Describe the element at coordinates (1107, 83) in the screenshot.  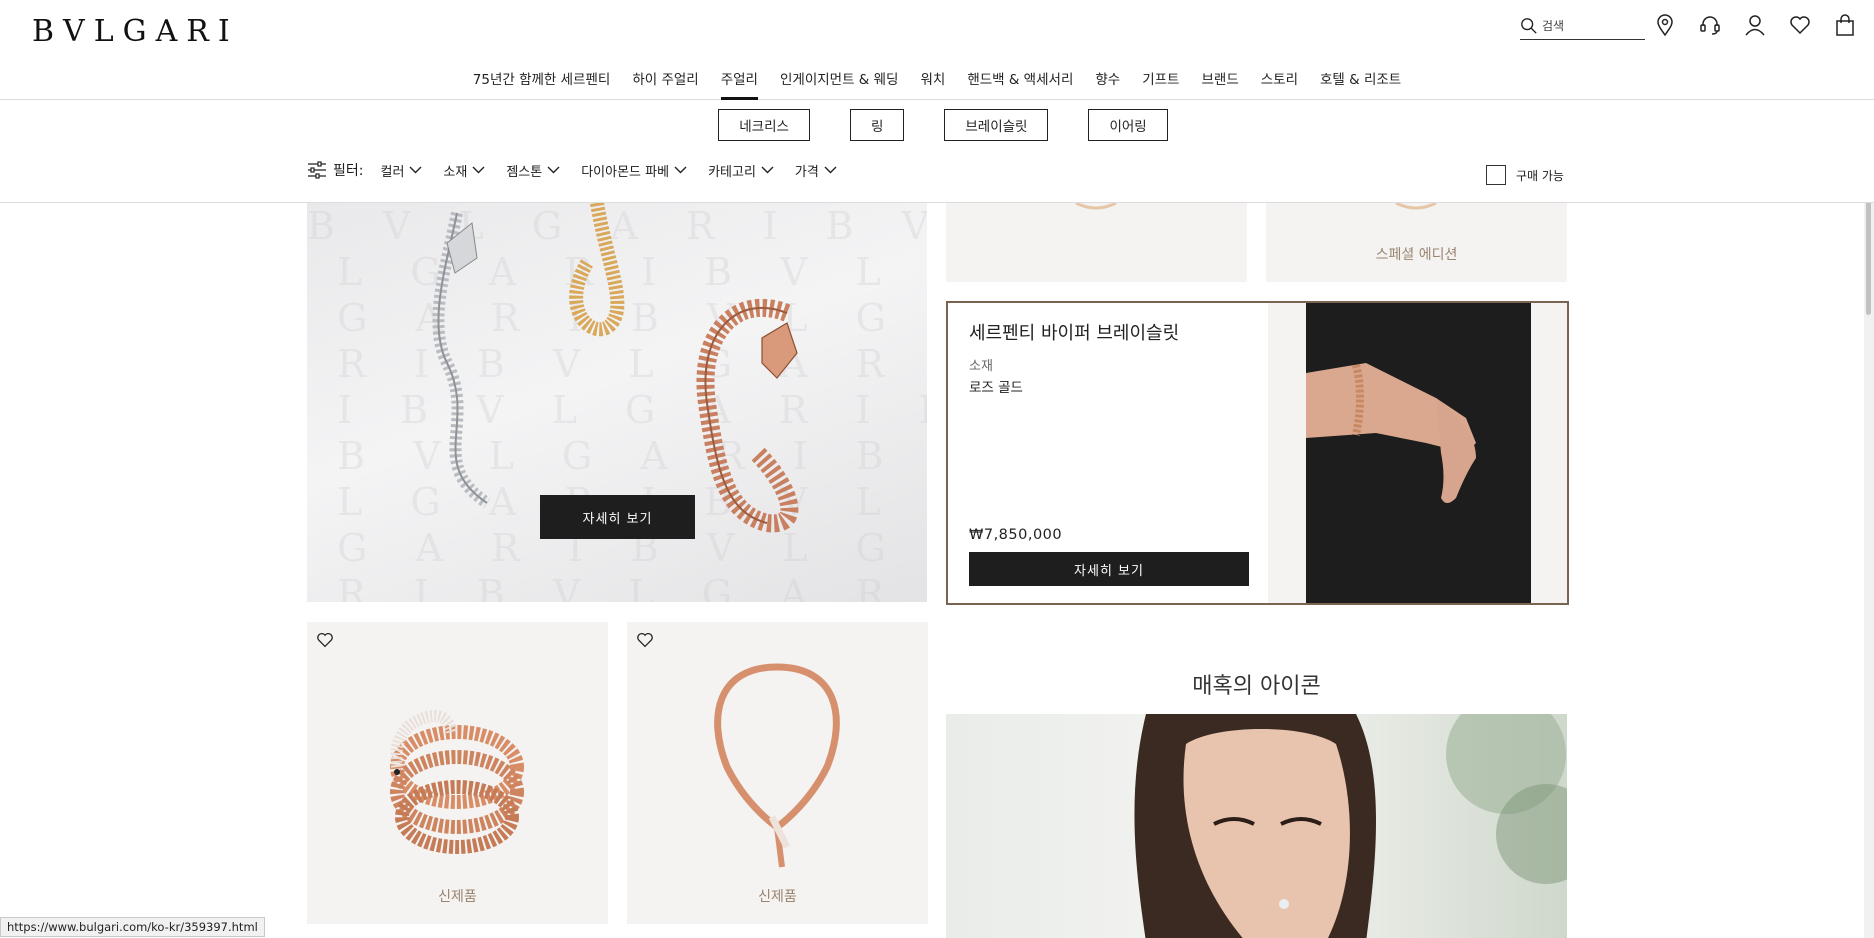
I see `nav-fragrances: 향수` at that location.